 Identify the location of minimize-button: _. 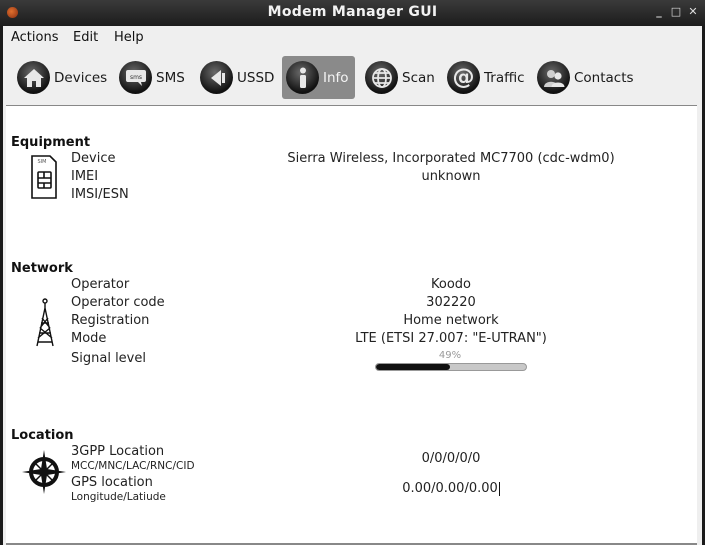
(659, 12).